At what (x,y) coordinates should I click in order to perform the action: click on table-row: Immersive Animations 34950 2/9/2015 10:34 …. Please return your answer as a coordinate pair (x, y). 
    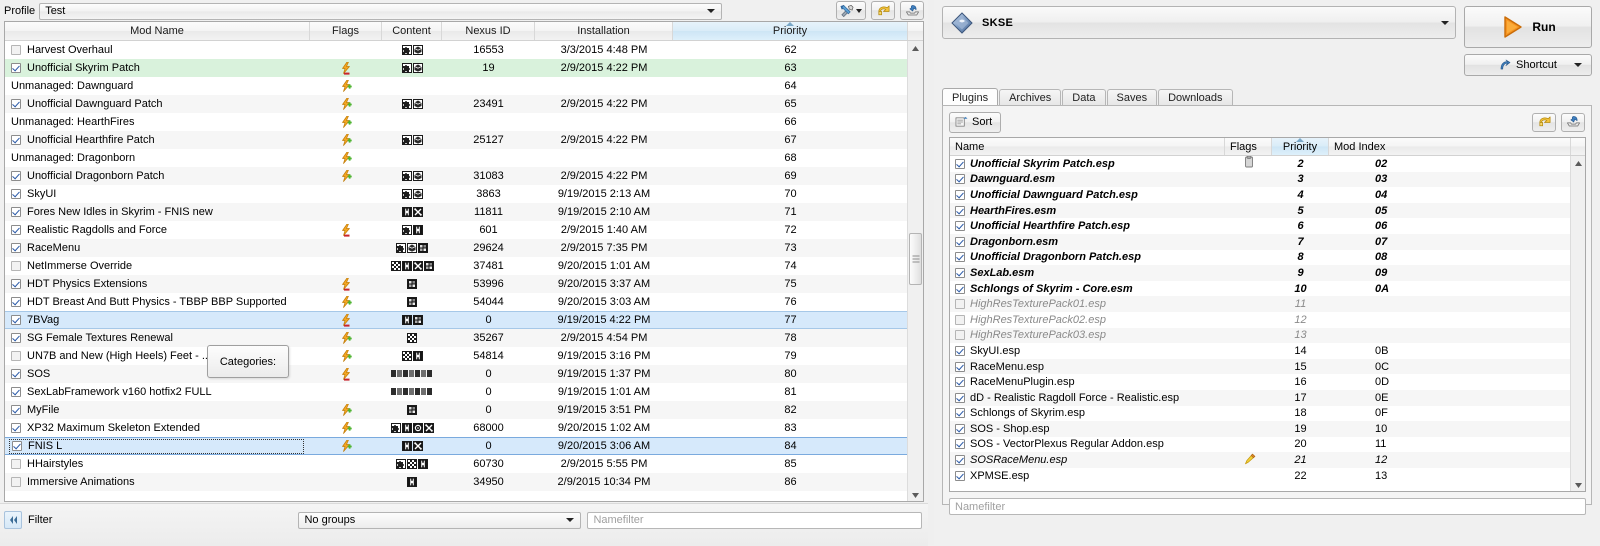
    Looking at the image, I should click on (464, 482).